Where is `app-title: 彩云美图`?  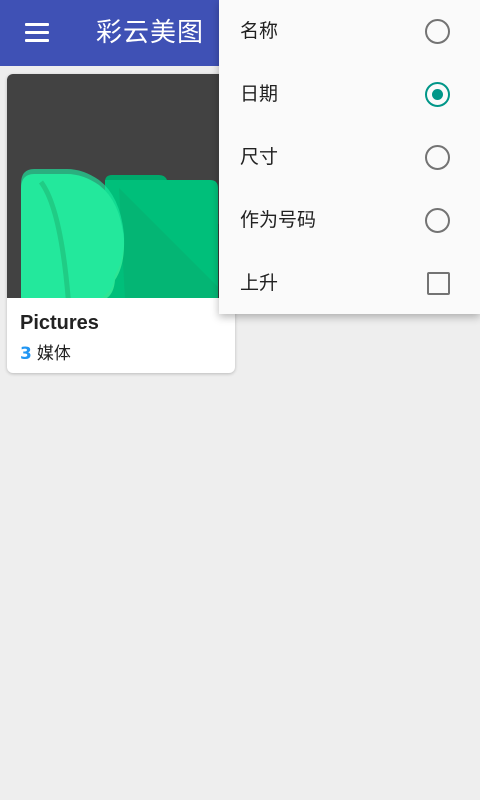 app-title: 彩云美图 is located at coordinates (150, 33).